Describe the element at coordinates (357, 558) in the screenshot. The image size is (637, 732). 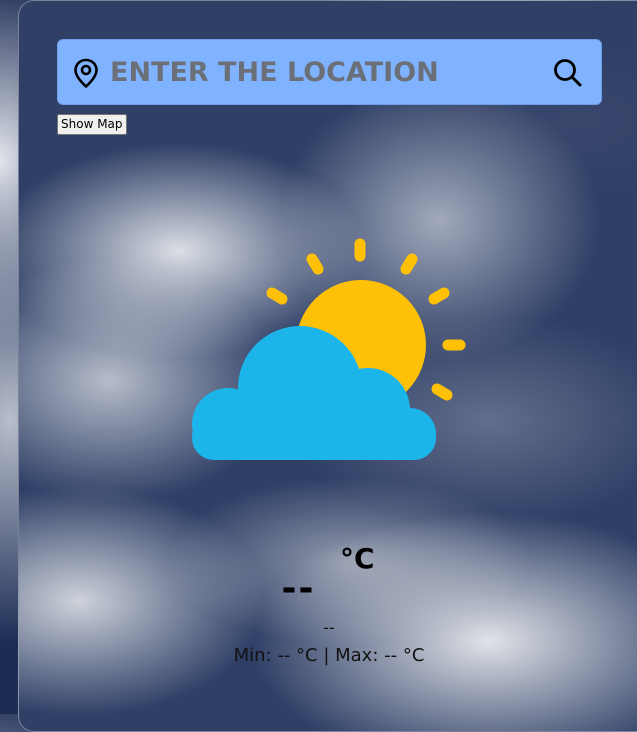
I see `temperature-unit: °C` at that location.